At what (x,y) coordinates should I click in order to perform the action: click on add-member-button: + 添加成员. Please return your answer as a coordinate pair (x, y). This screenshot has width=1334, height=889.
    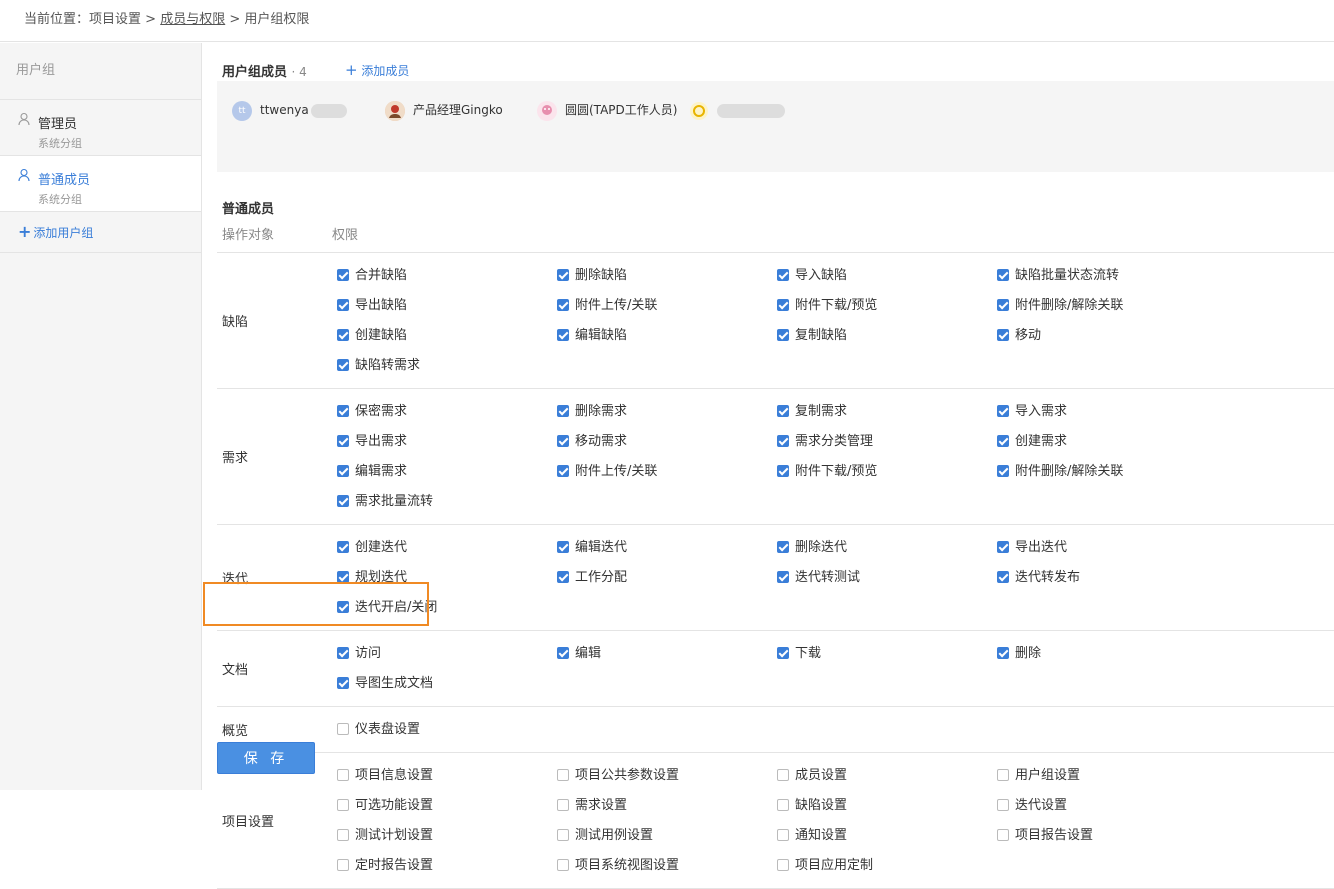
    Looking at the image, I should click on (377, 70).